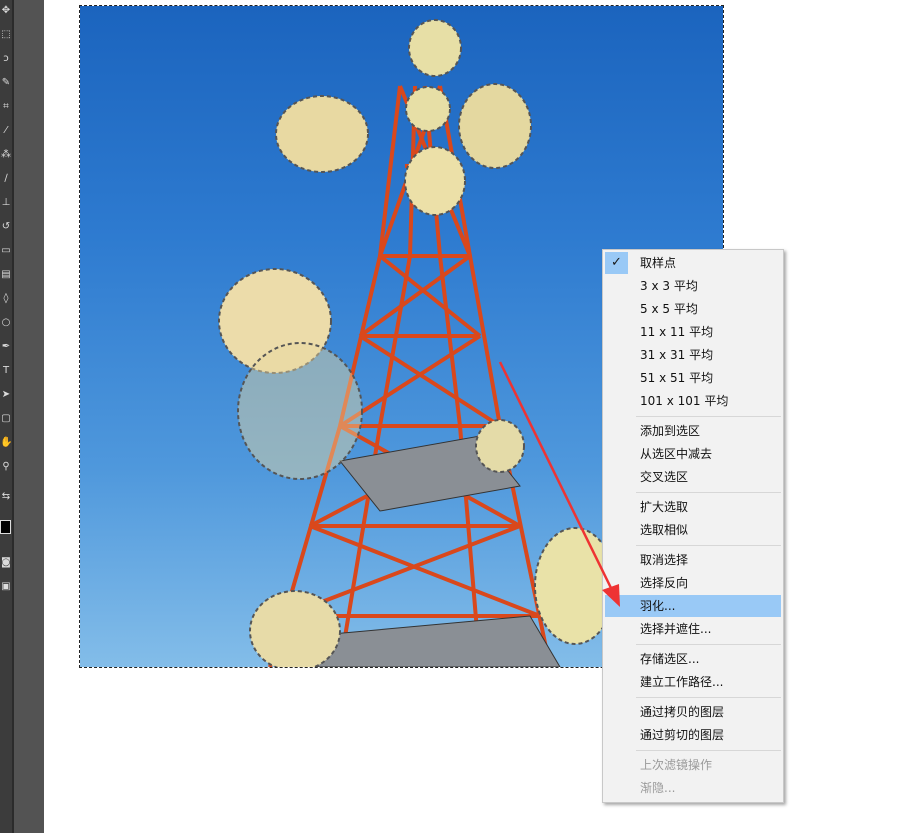 The width and height of the screenshot is (904, 833). What do you see at coordinates (693, 712) in the screenshot?
I see `menu-item-layer-via-copy: 通过拷贝的图层` at bounding box center [693, 712].